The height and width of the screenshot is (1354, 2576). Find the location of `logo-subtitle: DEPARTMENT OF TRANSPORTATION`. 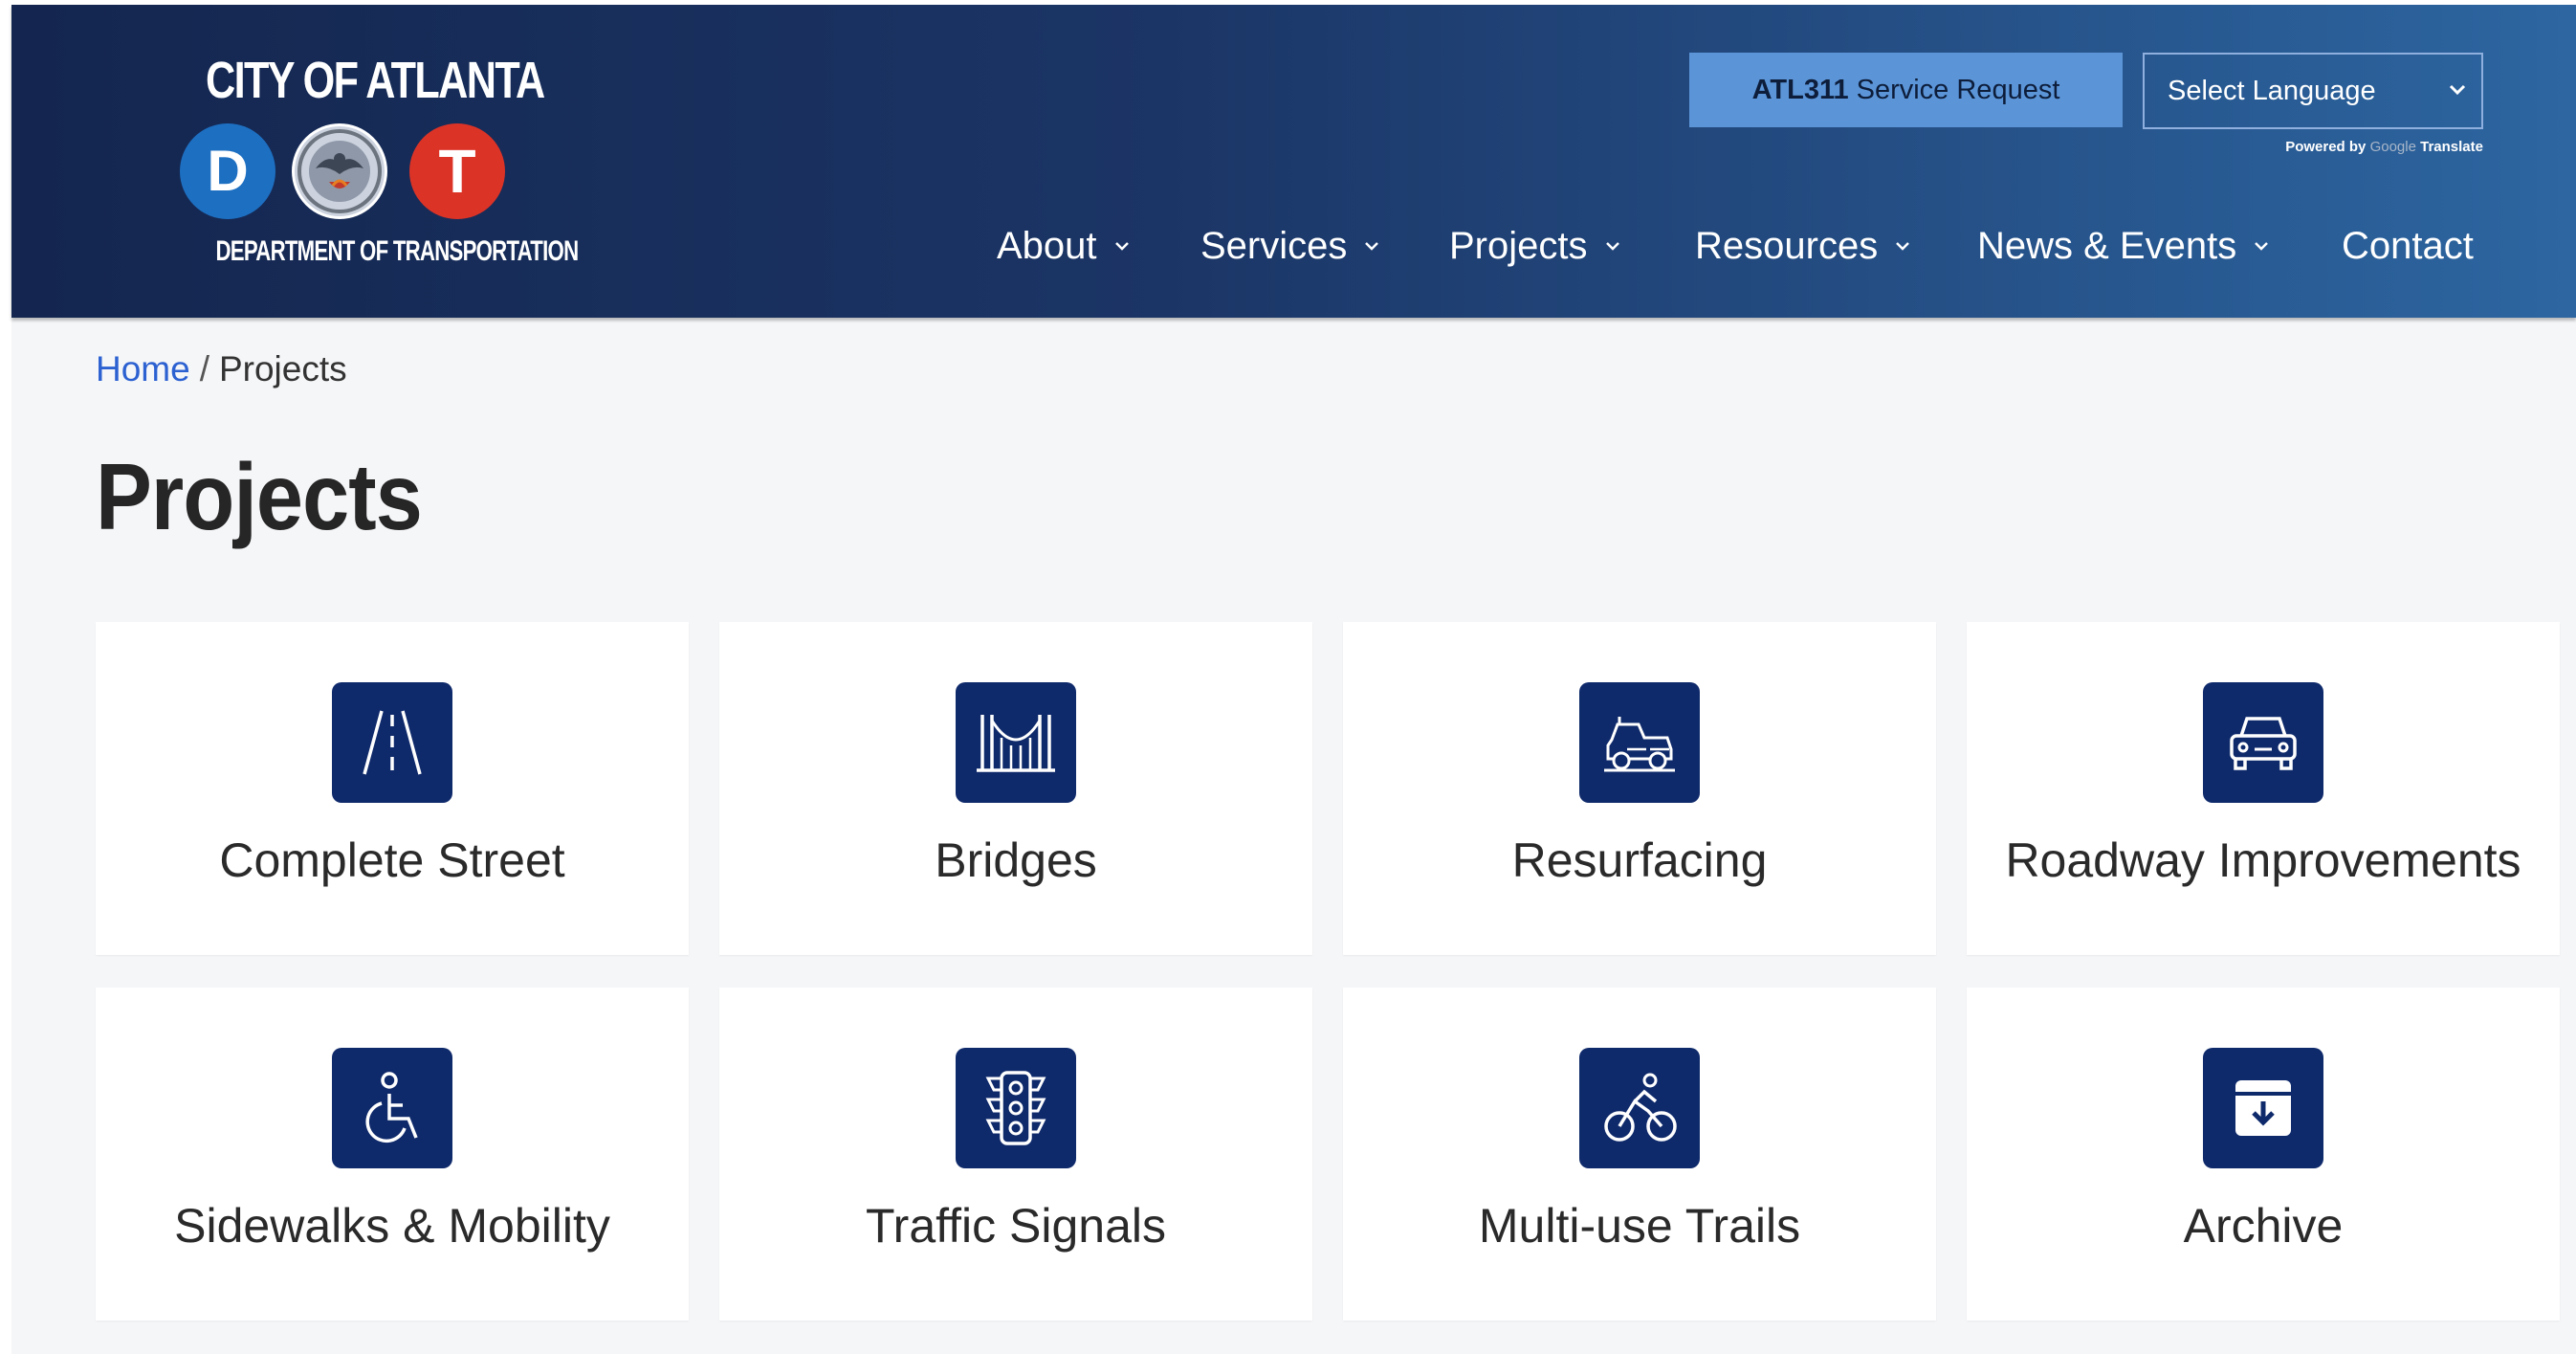

logo-subtitle: DEPARTMENT OF TRANSPORTATION is located at coordinates (397, 251).